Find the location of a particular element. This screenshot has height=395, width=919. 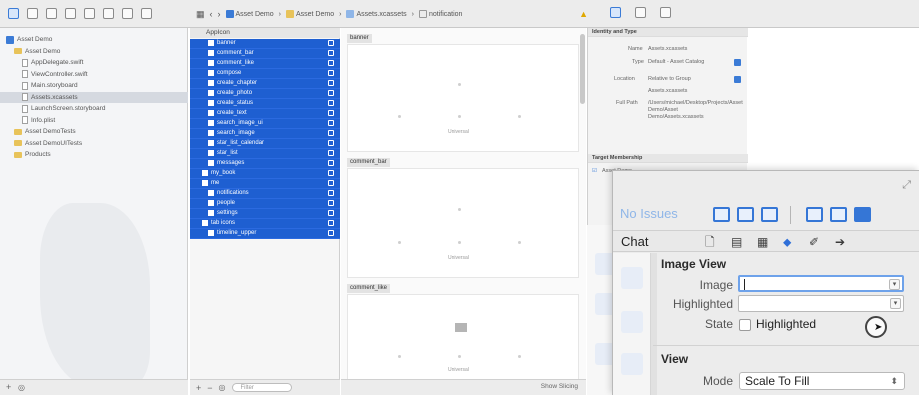

resize-corner-icon: ⤢ is located at coordinates (906, 185).